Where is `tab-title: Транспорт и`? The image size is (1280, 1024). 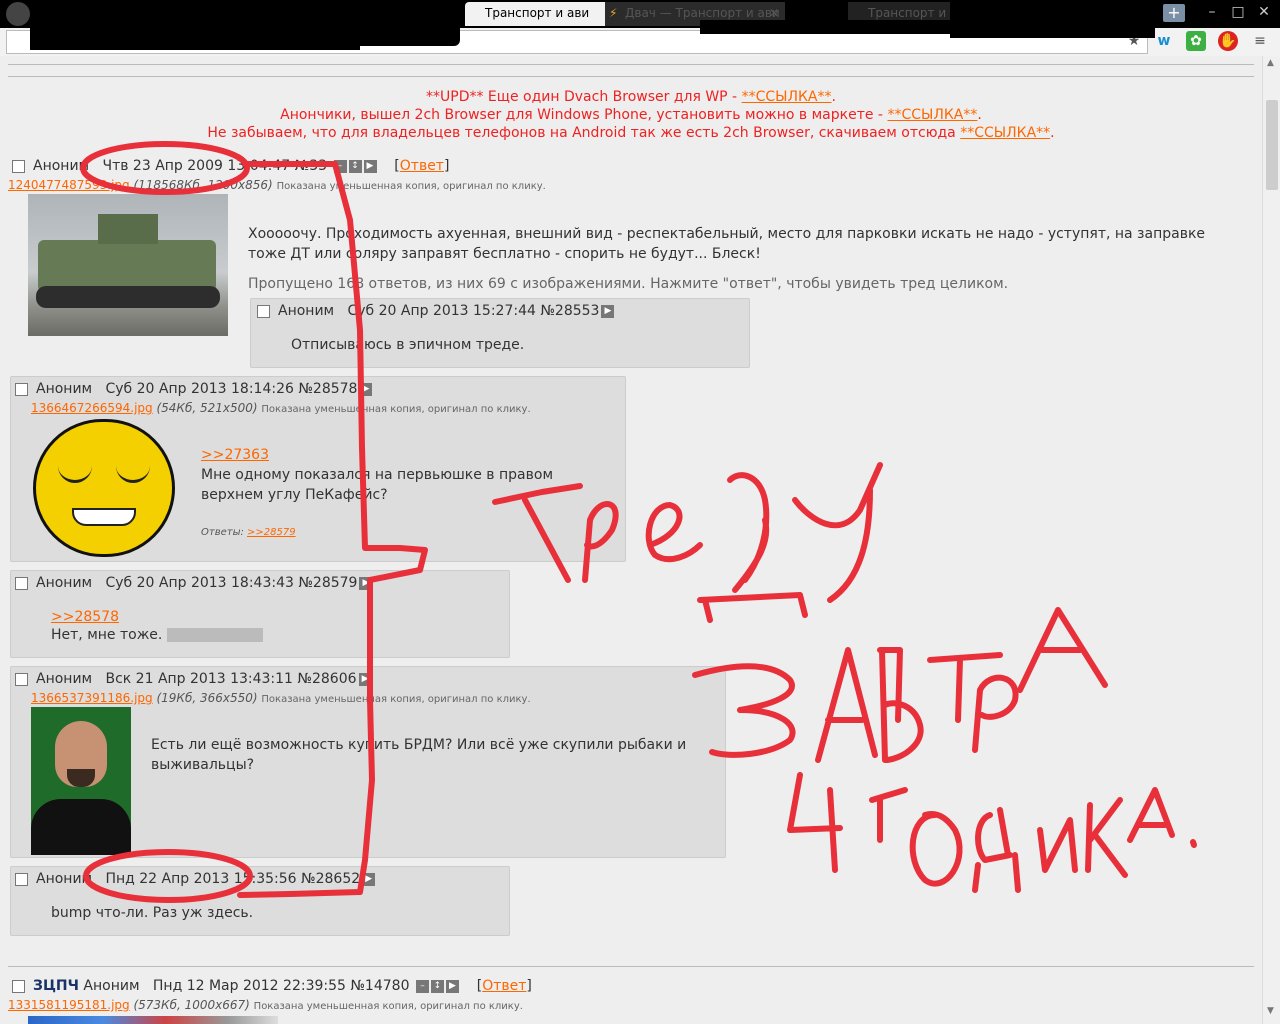
tab-title: Транспорт и is located at coordinates (907, 13).